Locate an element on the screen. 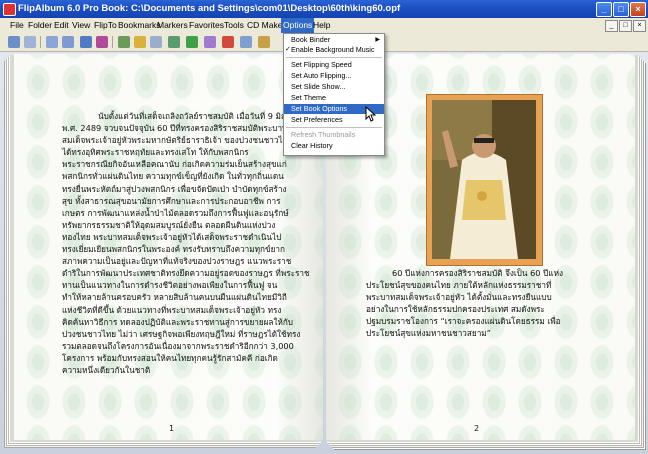 The height and width of the screenshot is (454, 648). menu-options: Options is located at coordinates (298, 25).